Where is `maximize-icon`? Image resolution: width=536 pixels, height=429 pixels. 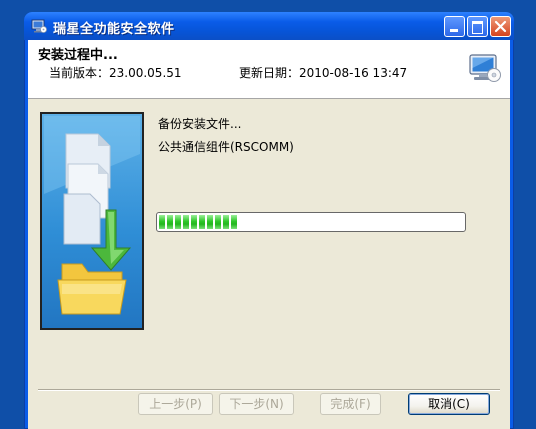 maximize-icon is located at coordinates (477, 27).